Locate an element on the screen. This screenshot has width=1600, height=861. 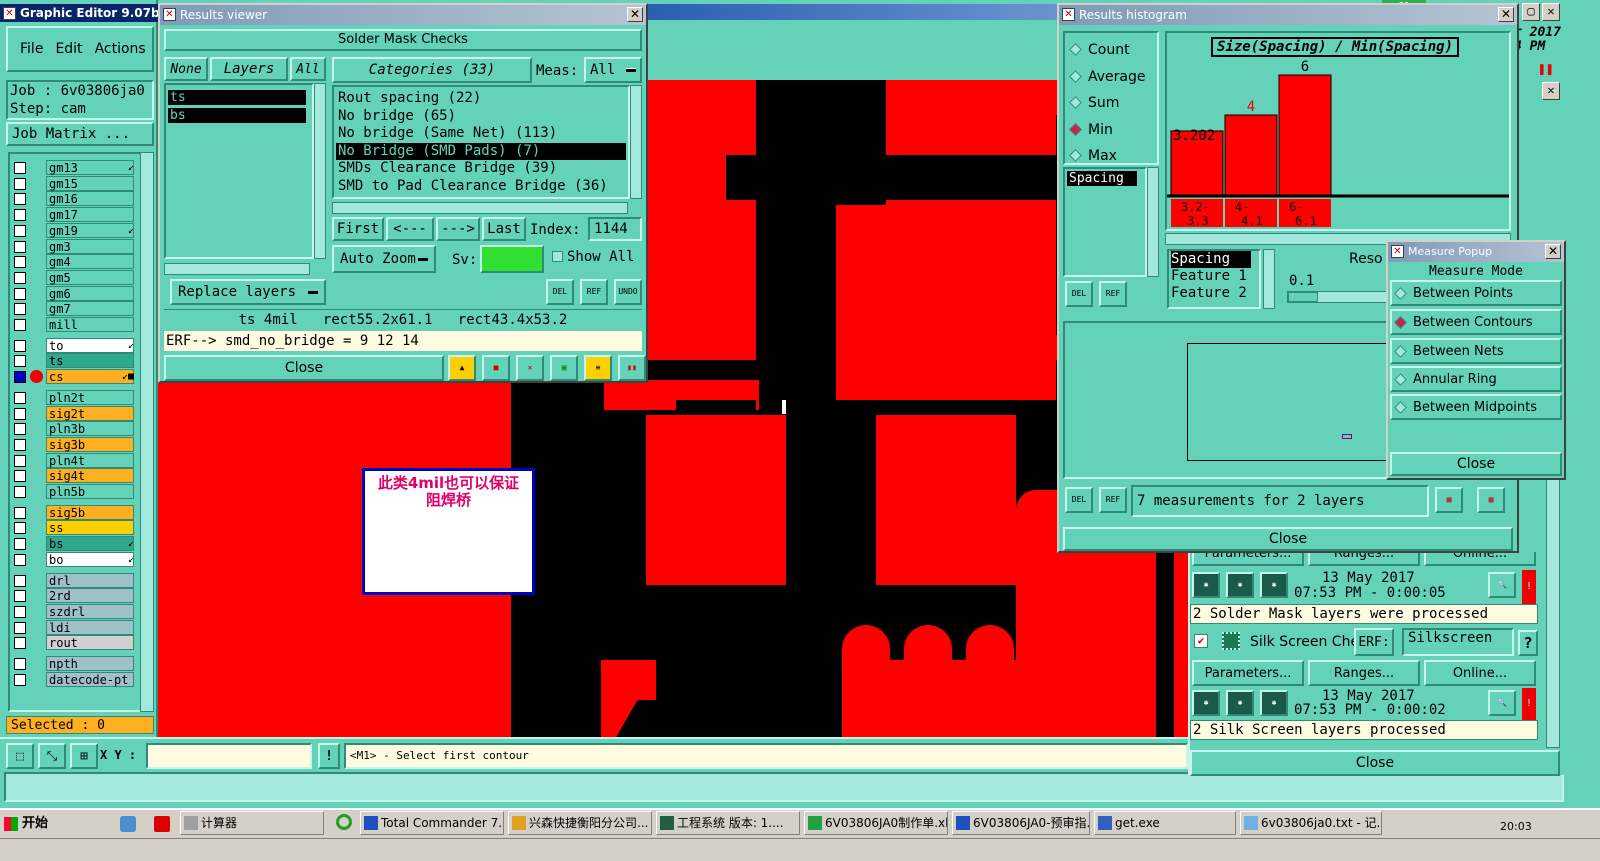
layer-row: gm4 is located at coordinates (80, 262).